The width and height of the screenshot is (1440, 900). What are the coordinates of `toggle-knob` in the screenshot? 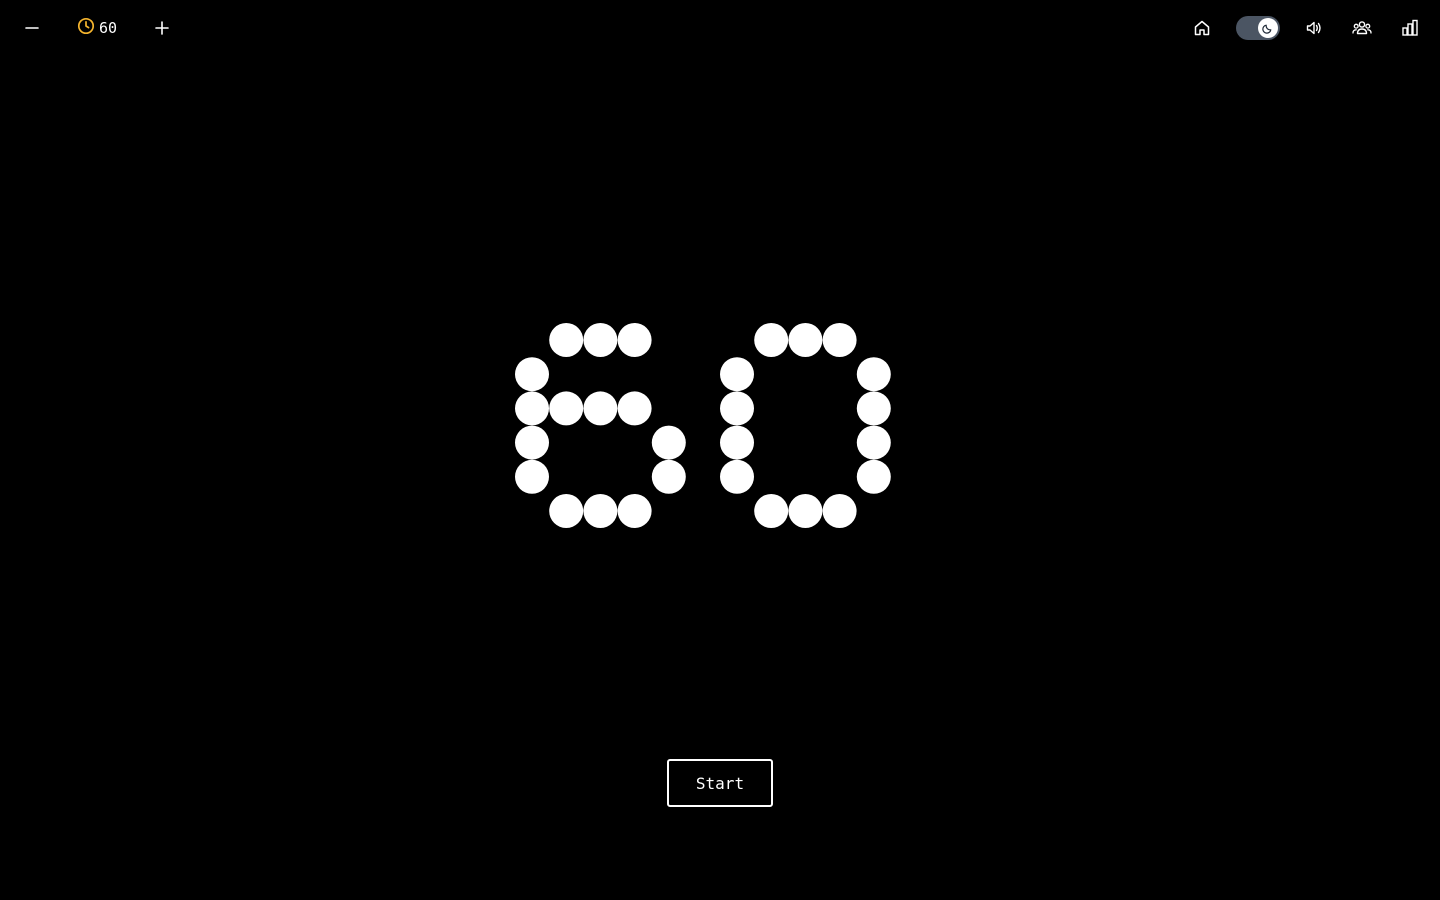 It's located at (1268, 28).